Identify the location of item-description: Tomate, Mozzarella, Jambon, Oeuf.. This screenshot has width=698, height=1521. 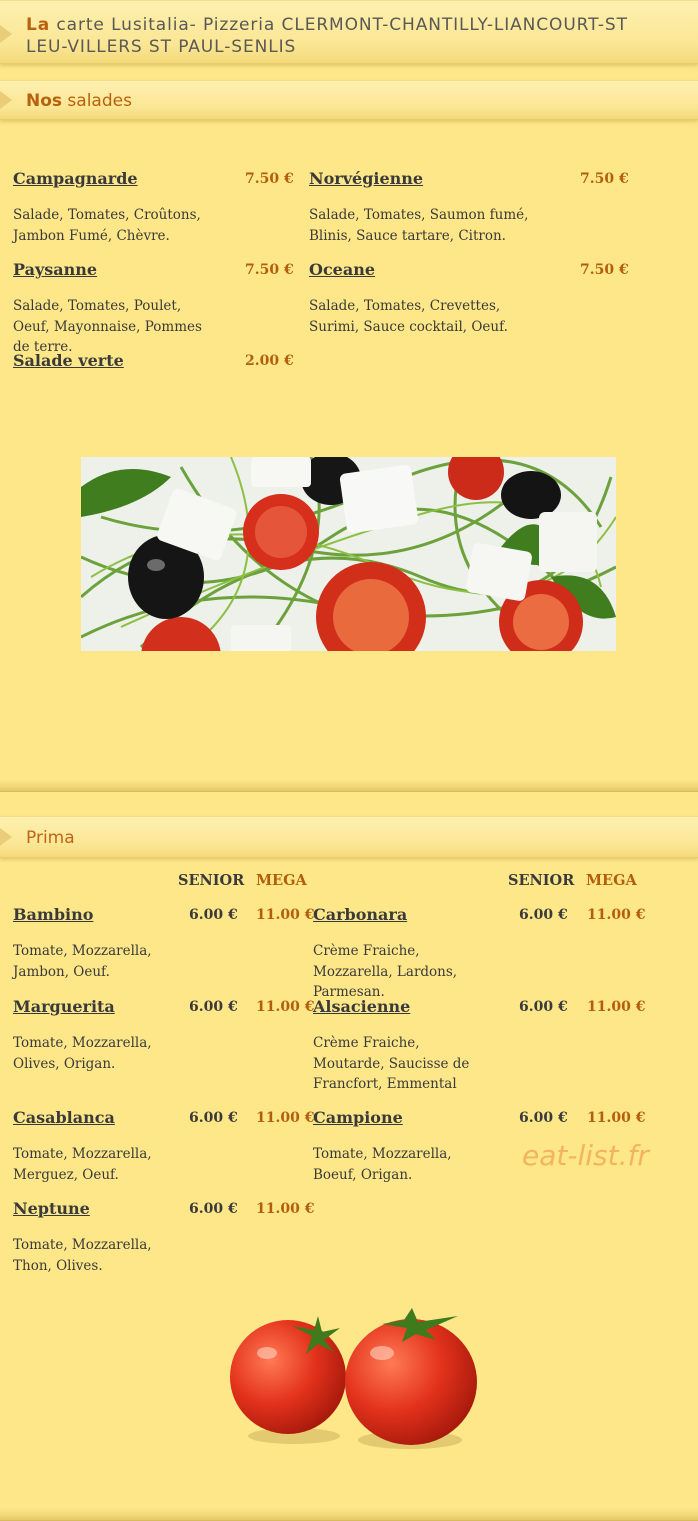
(82, 961).